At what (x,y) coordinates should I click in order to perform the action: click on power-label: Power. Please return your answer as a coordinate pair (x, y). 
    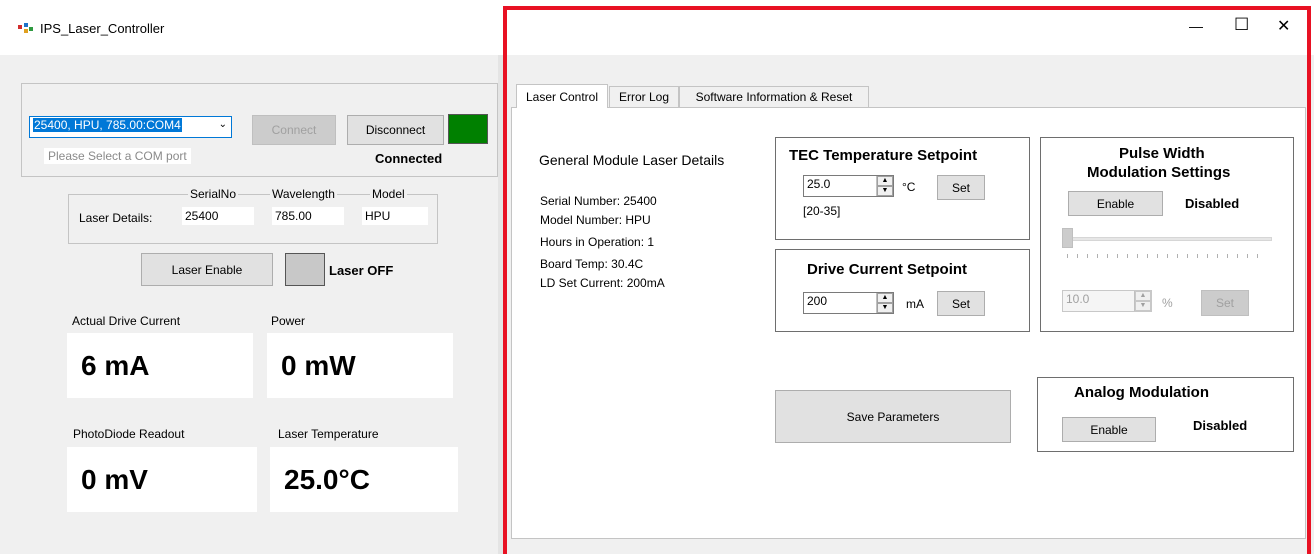
    Looking at the image, I should click on (288, 321).